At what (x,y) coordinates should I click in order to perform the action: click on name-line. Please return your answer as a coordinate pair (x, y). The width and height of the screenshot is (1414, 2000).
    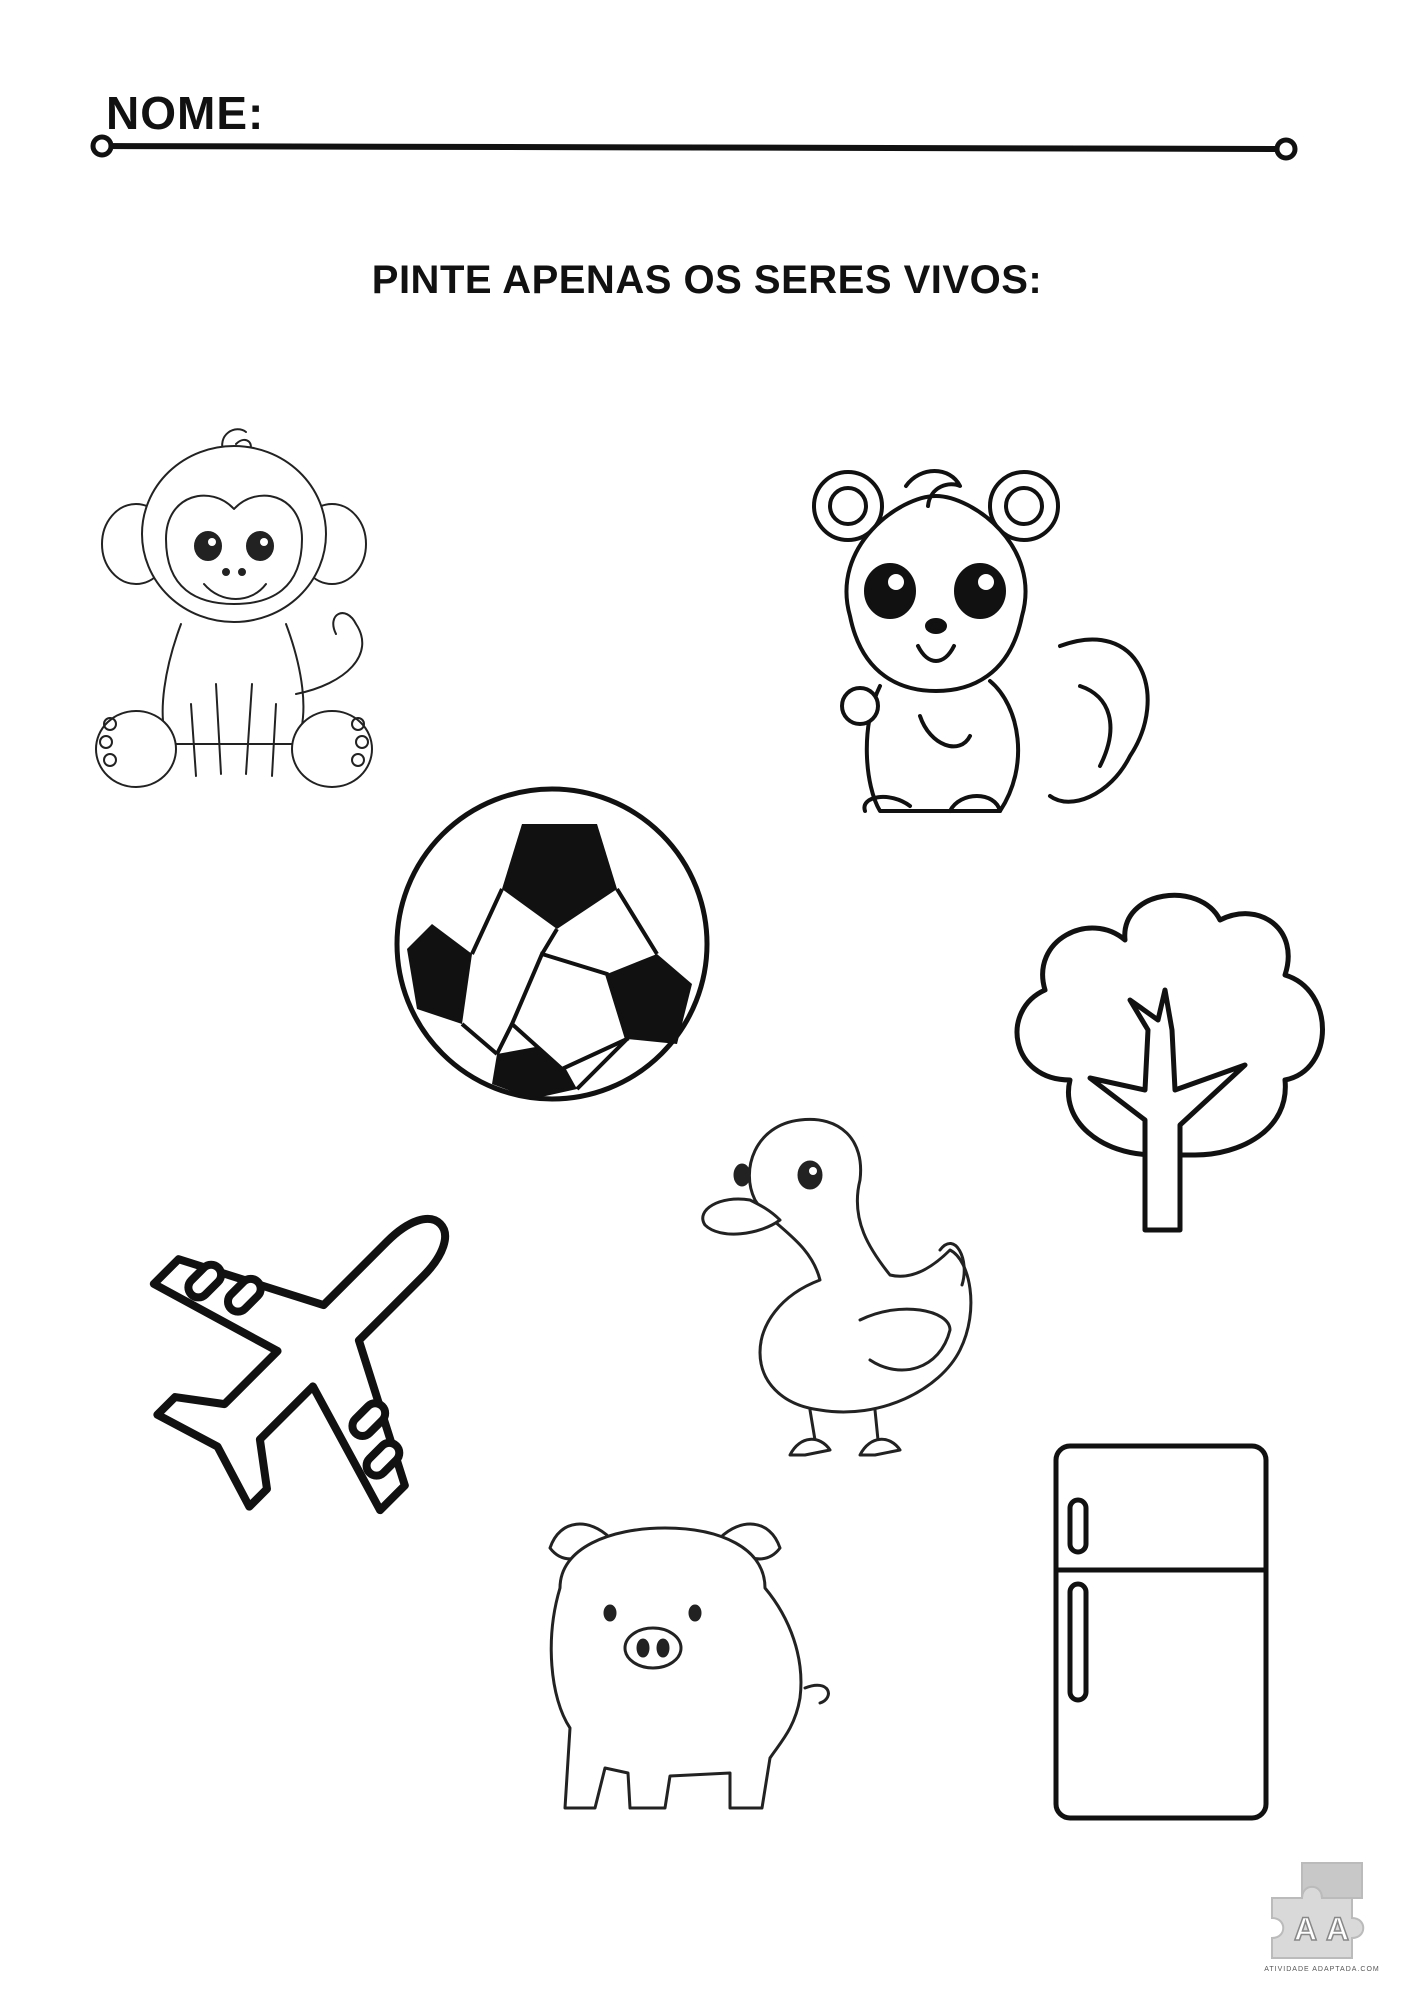
    Looking at the image, I should click on (695, 150).